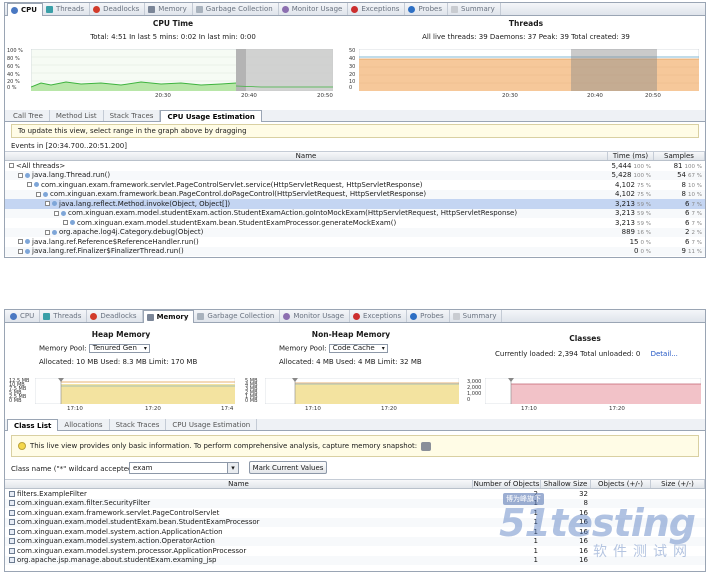 The width and height of the screenshot is (708, 572). I want to click on col-samples-header: Samples, so click(679, 156).